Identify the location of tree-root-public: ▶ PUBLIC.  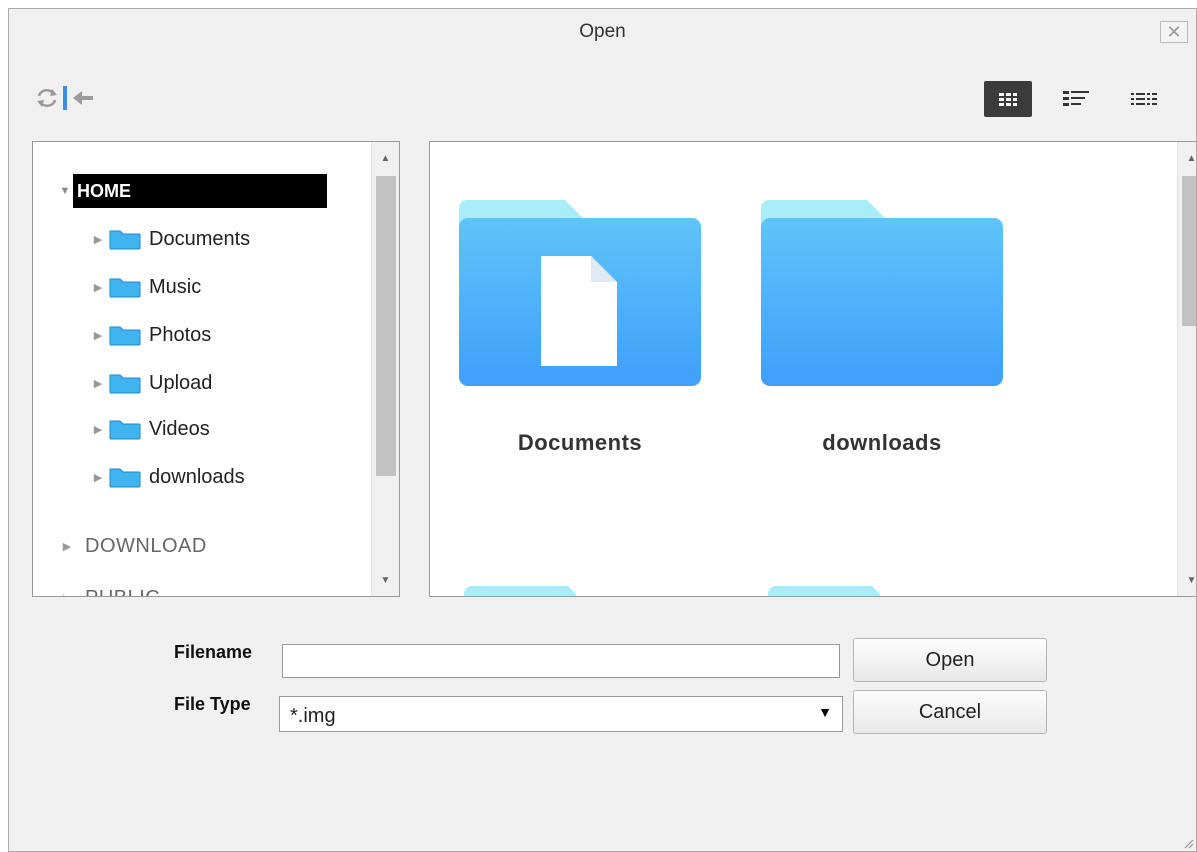
(108, 590).